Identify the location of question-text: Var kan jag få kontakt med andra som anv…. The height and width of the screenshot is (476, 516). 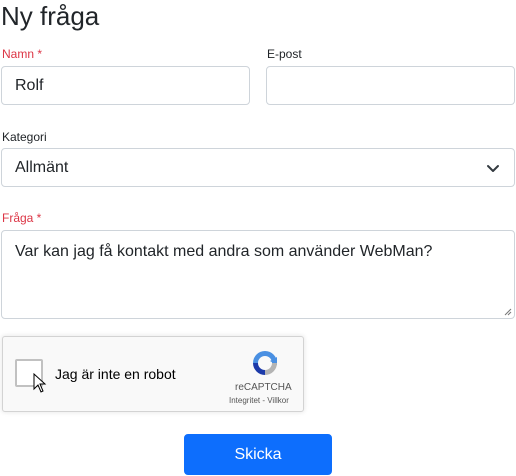
(224, 251).